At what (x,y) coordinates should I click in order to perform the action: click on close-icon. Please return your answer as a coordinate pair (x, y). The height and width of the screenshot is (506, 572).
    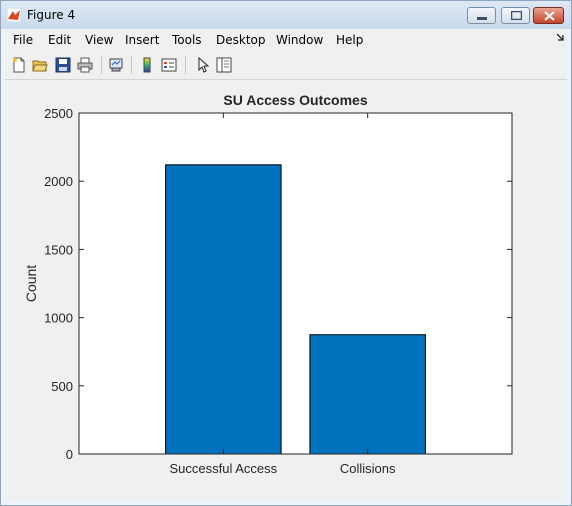
    Looking at the image, I should click on (549, 16).